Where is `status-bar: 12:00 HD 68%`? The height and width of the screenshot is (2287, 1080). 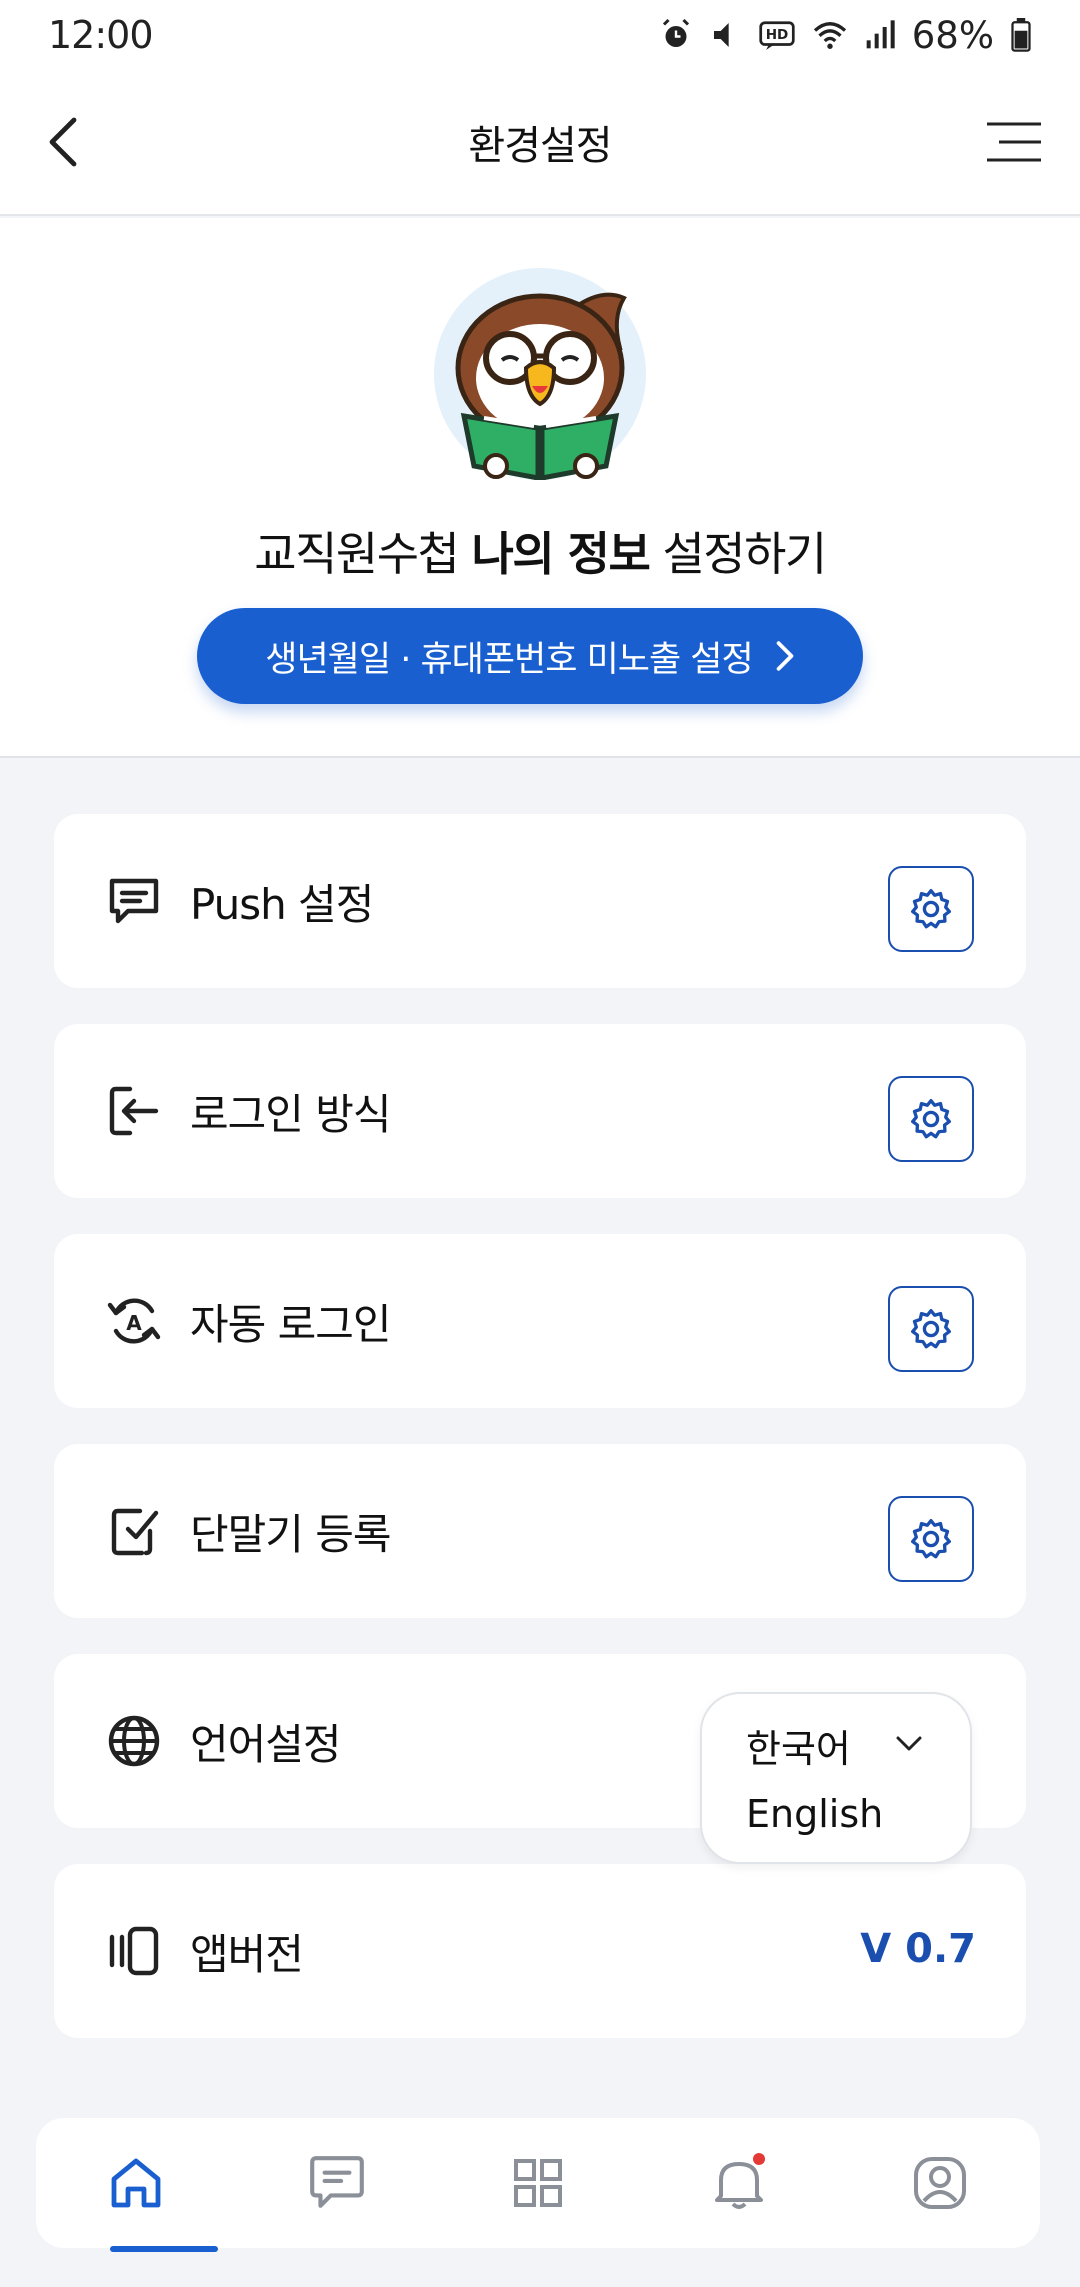 status-bar: 12:00 HD 68% is located at coordinates (540, 35).